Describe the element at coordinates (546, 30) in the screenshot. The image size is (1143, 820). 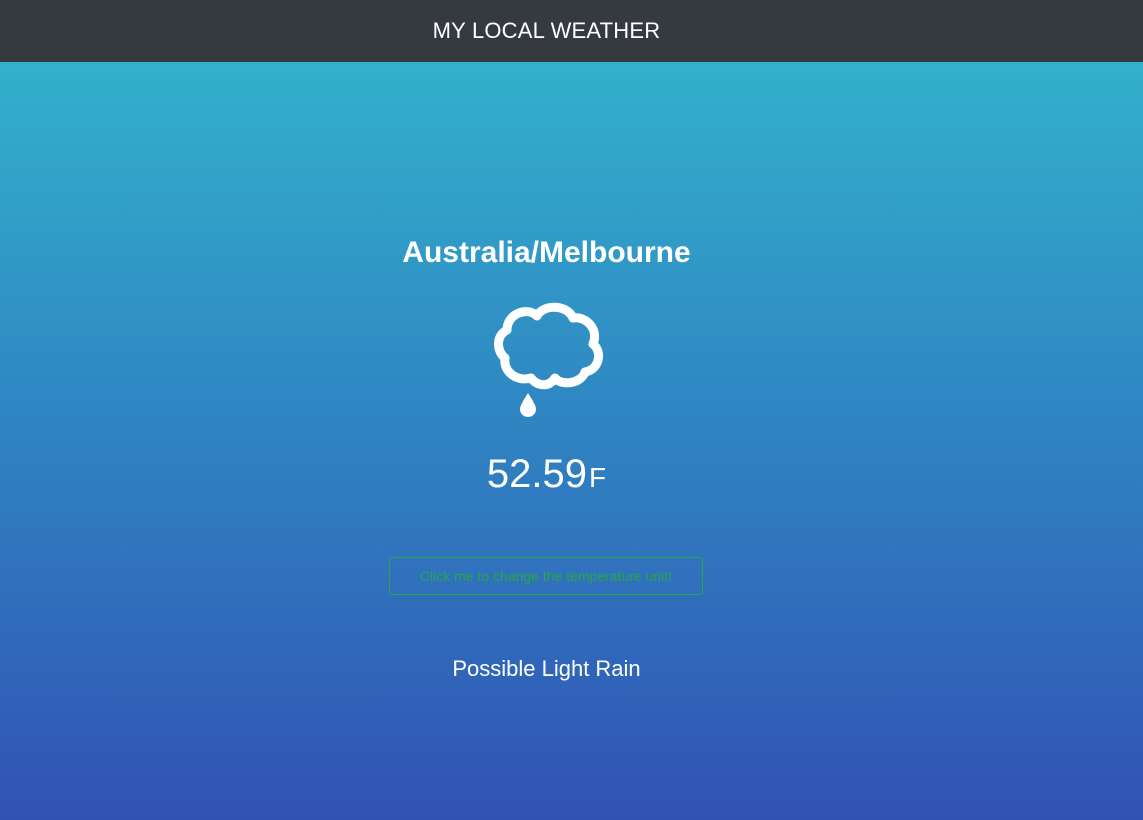
I see `app-title: MY LOCAL WEATHER` at that location.